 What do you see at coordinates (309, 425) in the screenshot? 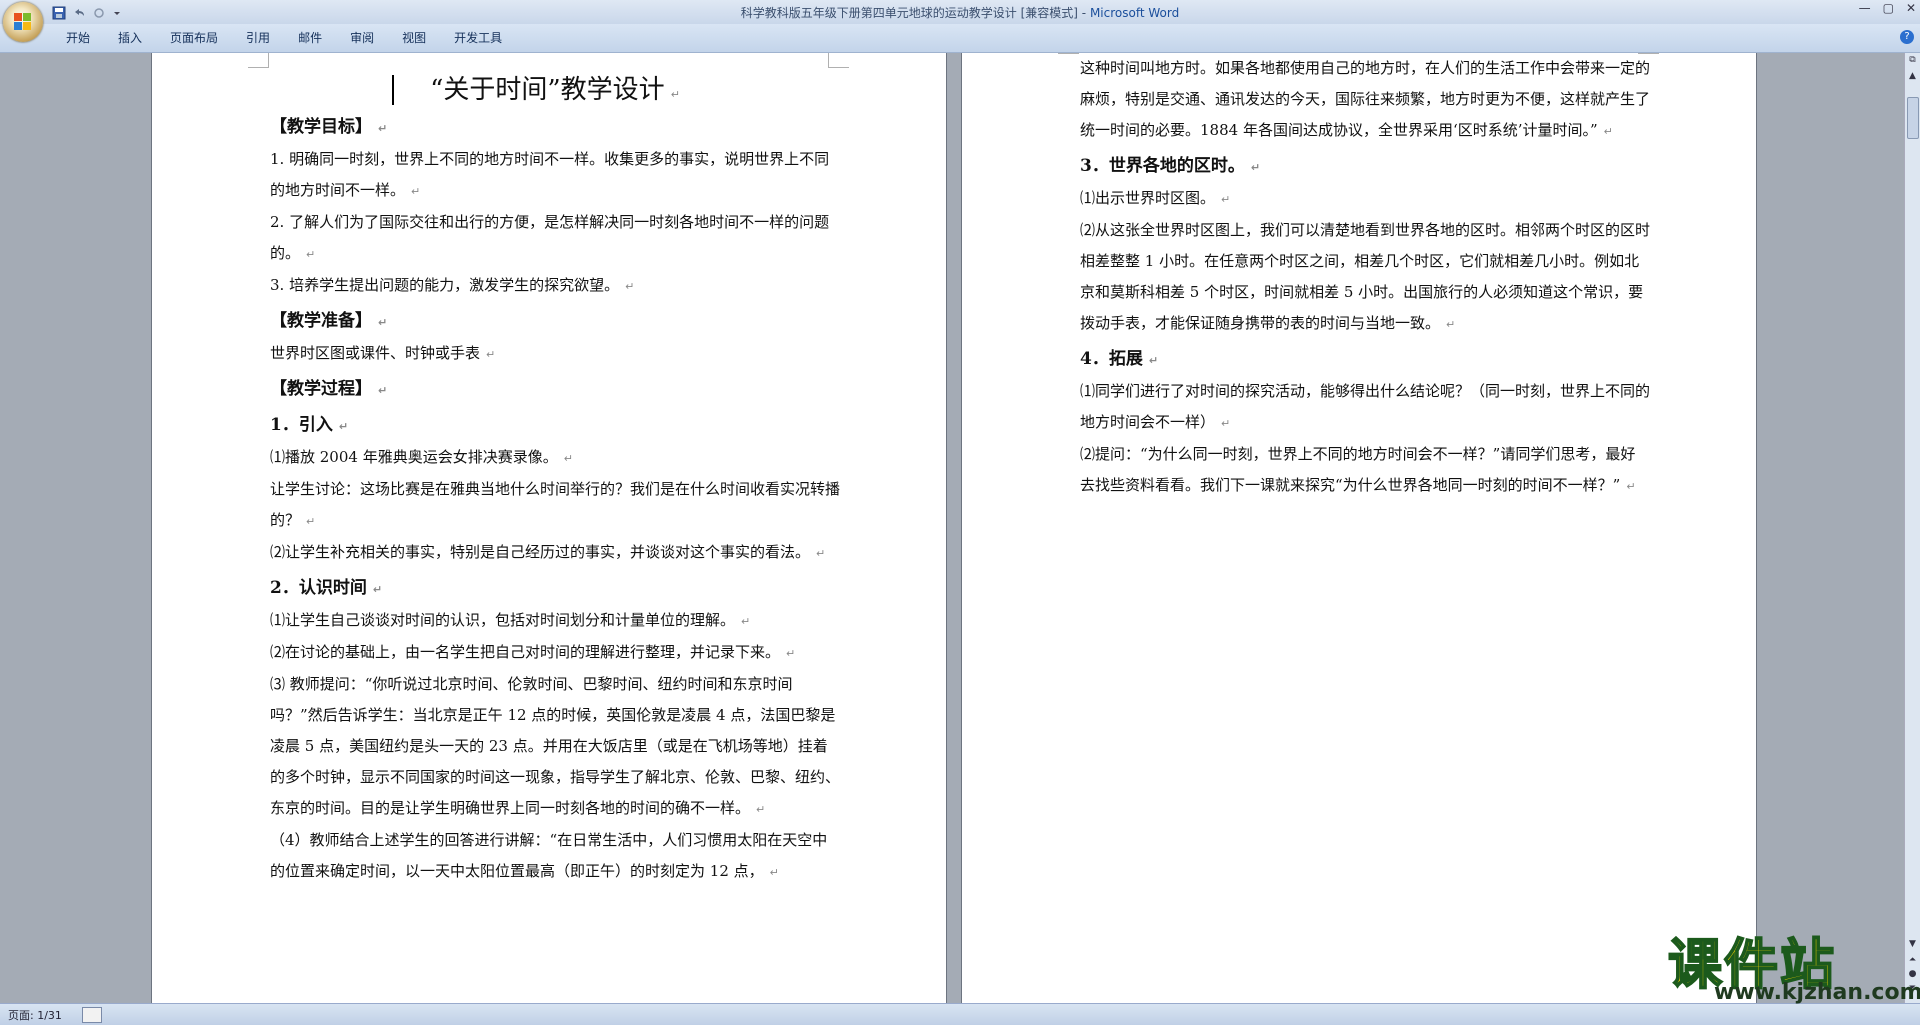
I see `section-heading: 1．引入 ↵` at bounding box center [309, 425].